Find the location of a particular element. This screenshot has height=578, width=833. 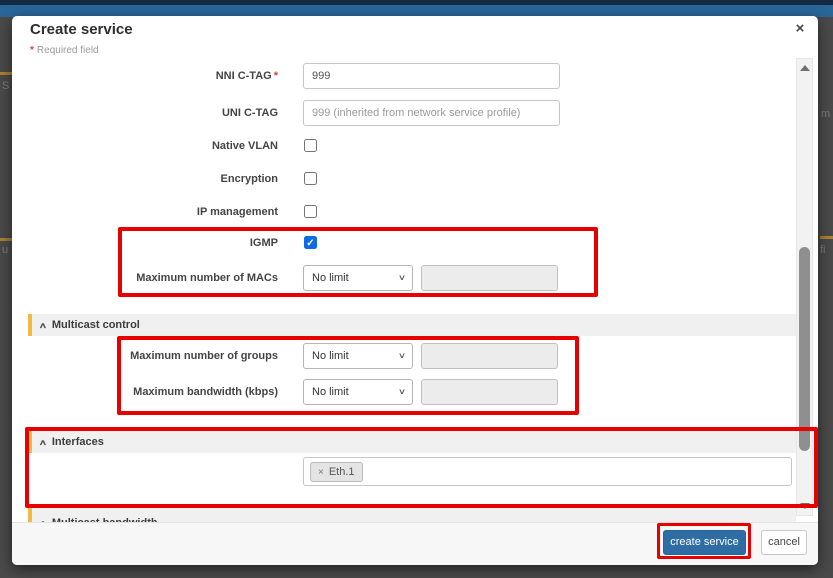

max-bandwidth-value-input is located at coordinates (489, 392).